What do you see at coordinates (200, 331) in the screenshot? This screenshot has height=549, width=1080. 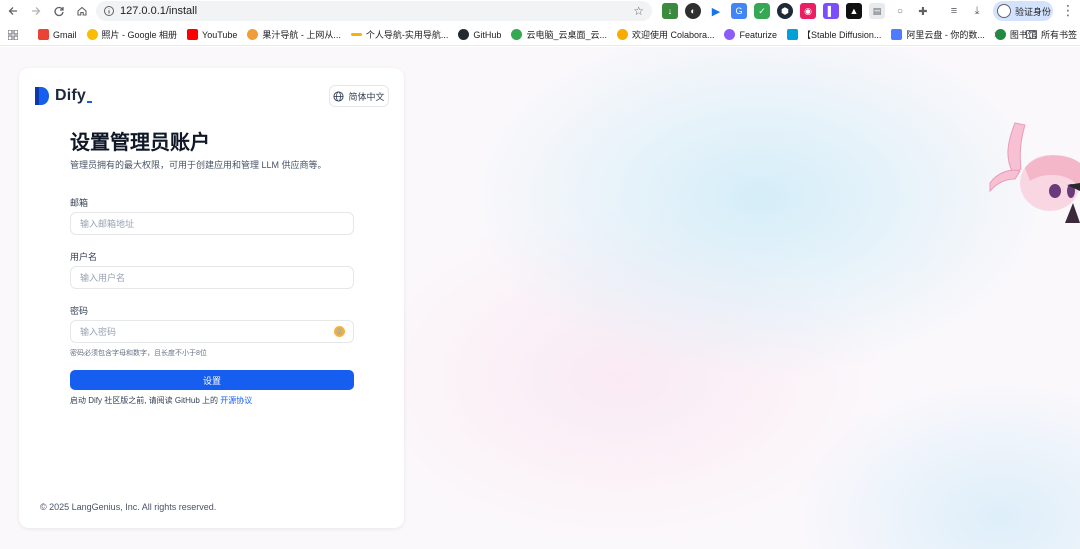 I see `password-input` at bounding box center [200, 331].